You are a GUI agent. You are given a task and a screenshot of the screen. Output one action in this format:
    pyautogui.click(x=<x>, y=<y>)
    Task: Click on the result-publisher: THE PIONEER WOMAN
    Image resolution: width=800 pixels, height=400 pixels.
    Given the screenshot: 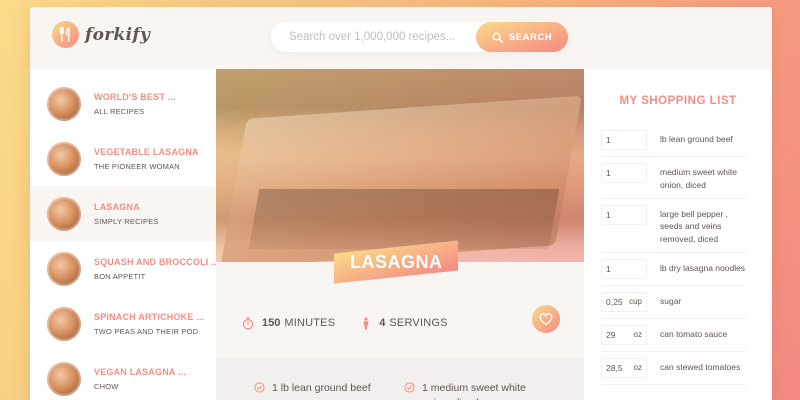 What is the action you would take?
    pyautogui.click(x=137, y=166)
    